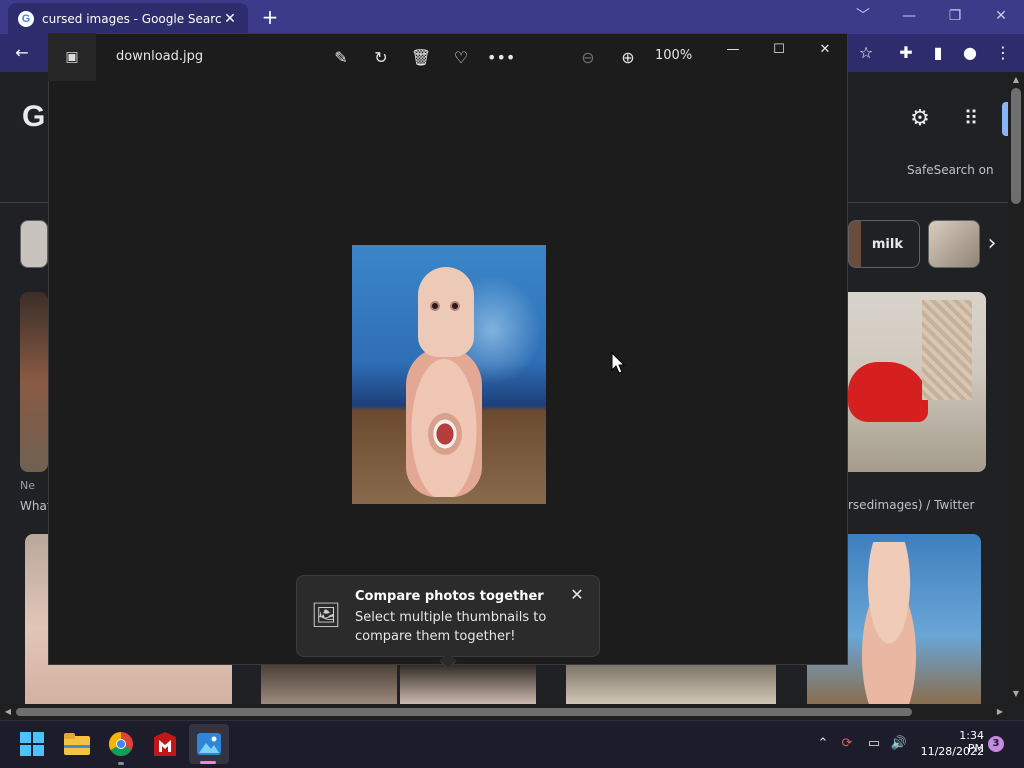  What do you see at coordinates (1016, 80) in the screenshot?
I see `scroll-up-arrow-icon: ▲` at bounding box center [1016, 80].